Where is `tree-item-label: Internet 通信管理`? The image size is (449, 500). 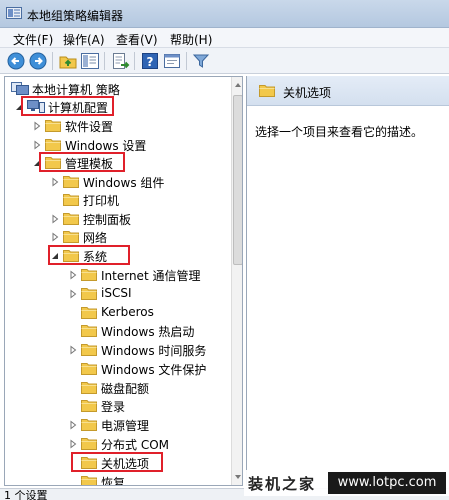
tree-item-label: Internet 通信管理 is located at coordinates (151, 276).